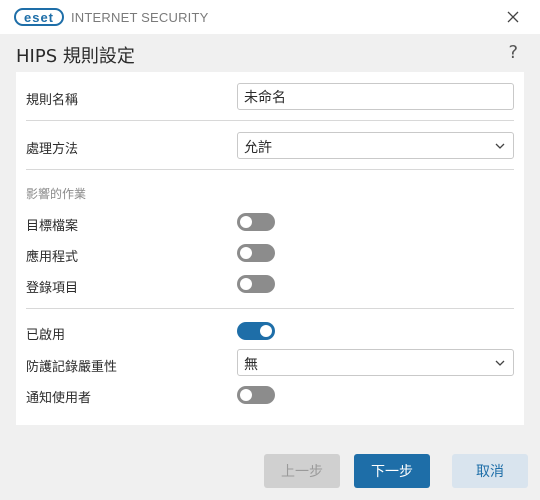 This screenshot has height=500, width=540. What do you see at coordinates (375, 362) in the screenshot?
I see `log-severity-select: 無` at bounding box center [375, 362].